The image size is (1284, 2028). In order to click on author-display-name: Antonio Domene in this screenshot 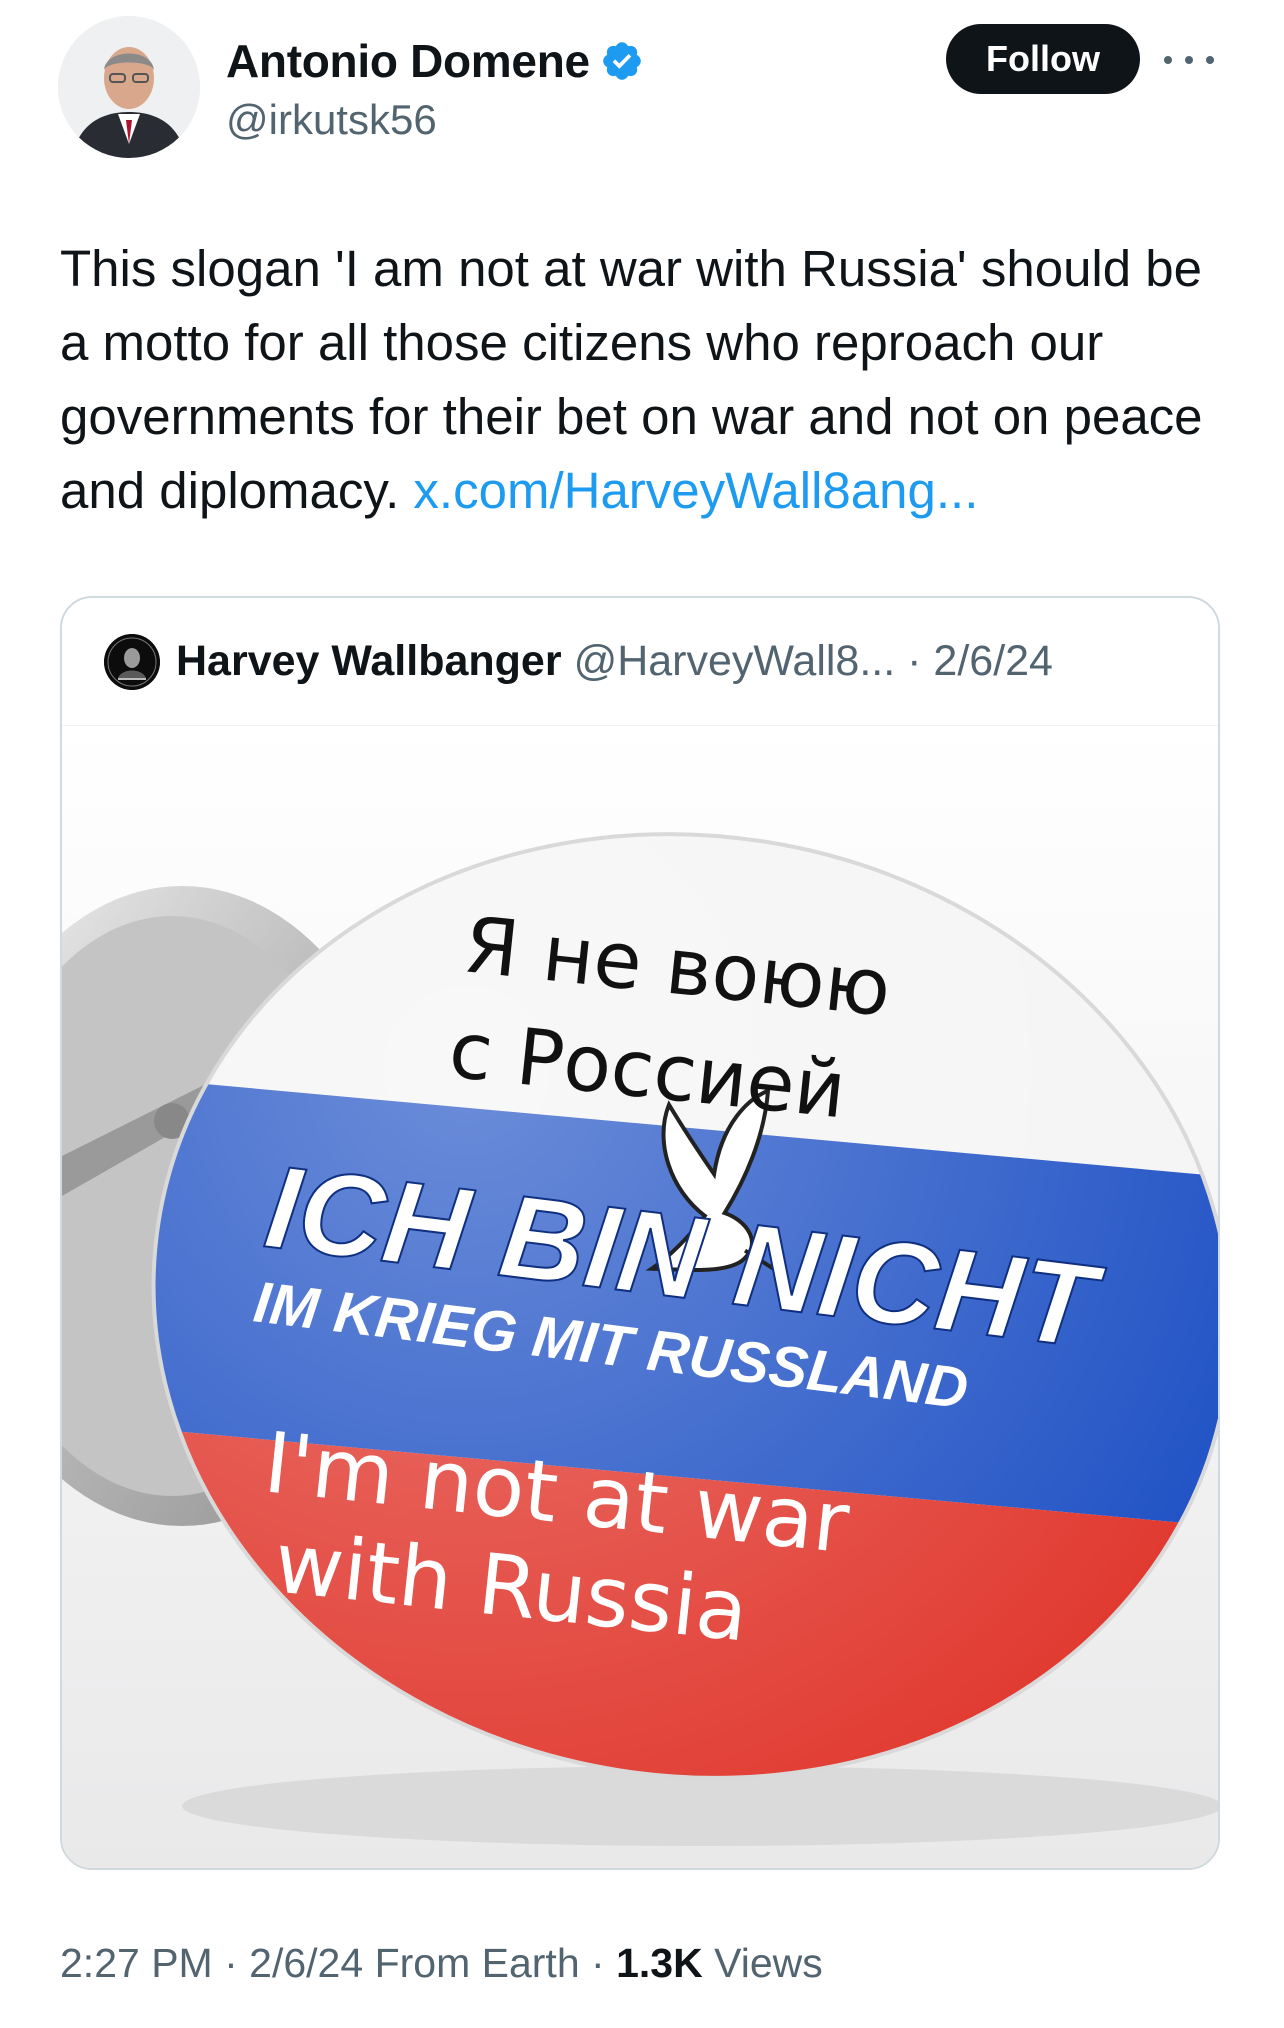, I will do `click(408, 61)`.